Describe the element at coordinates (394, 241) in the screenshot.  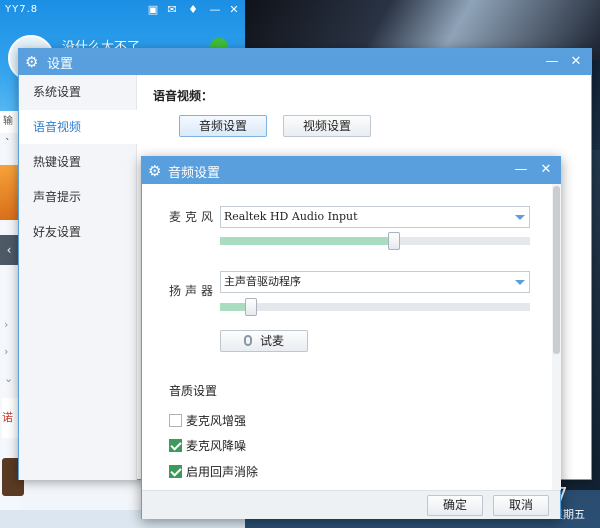
I see `microphone-volume-handle` at that location.